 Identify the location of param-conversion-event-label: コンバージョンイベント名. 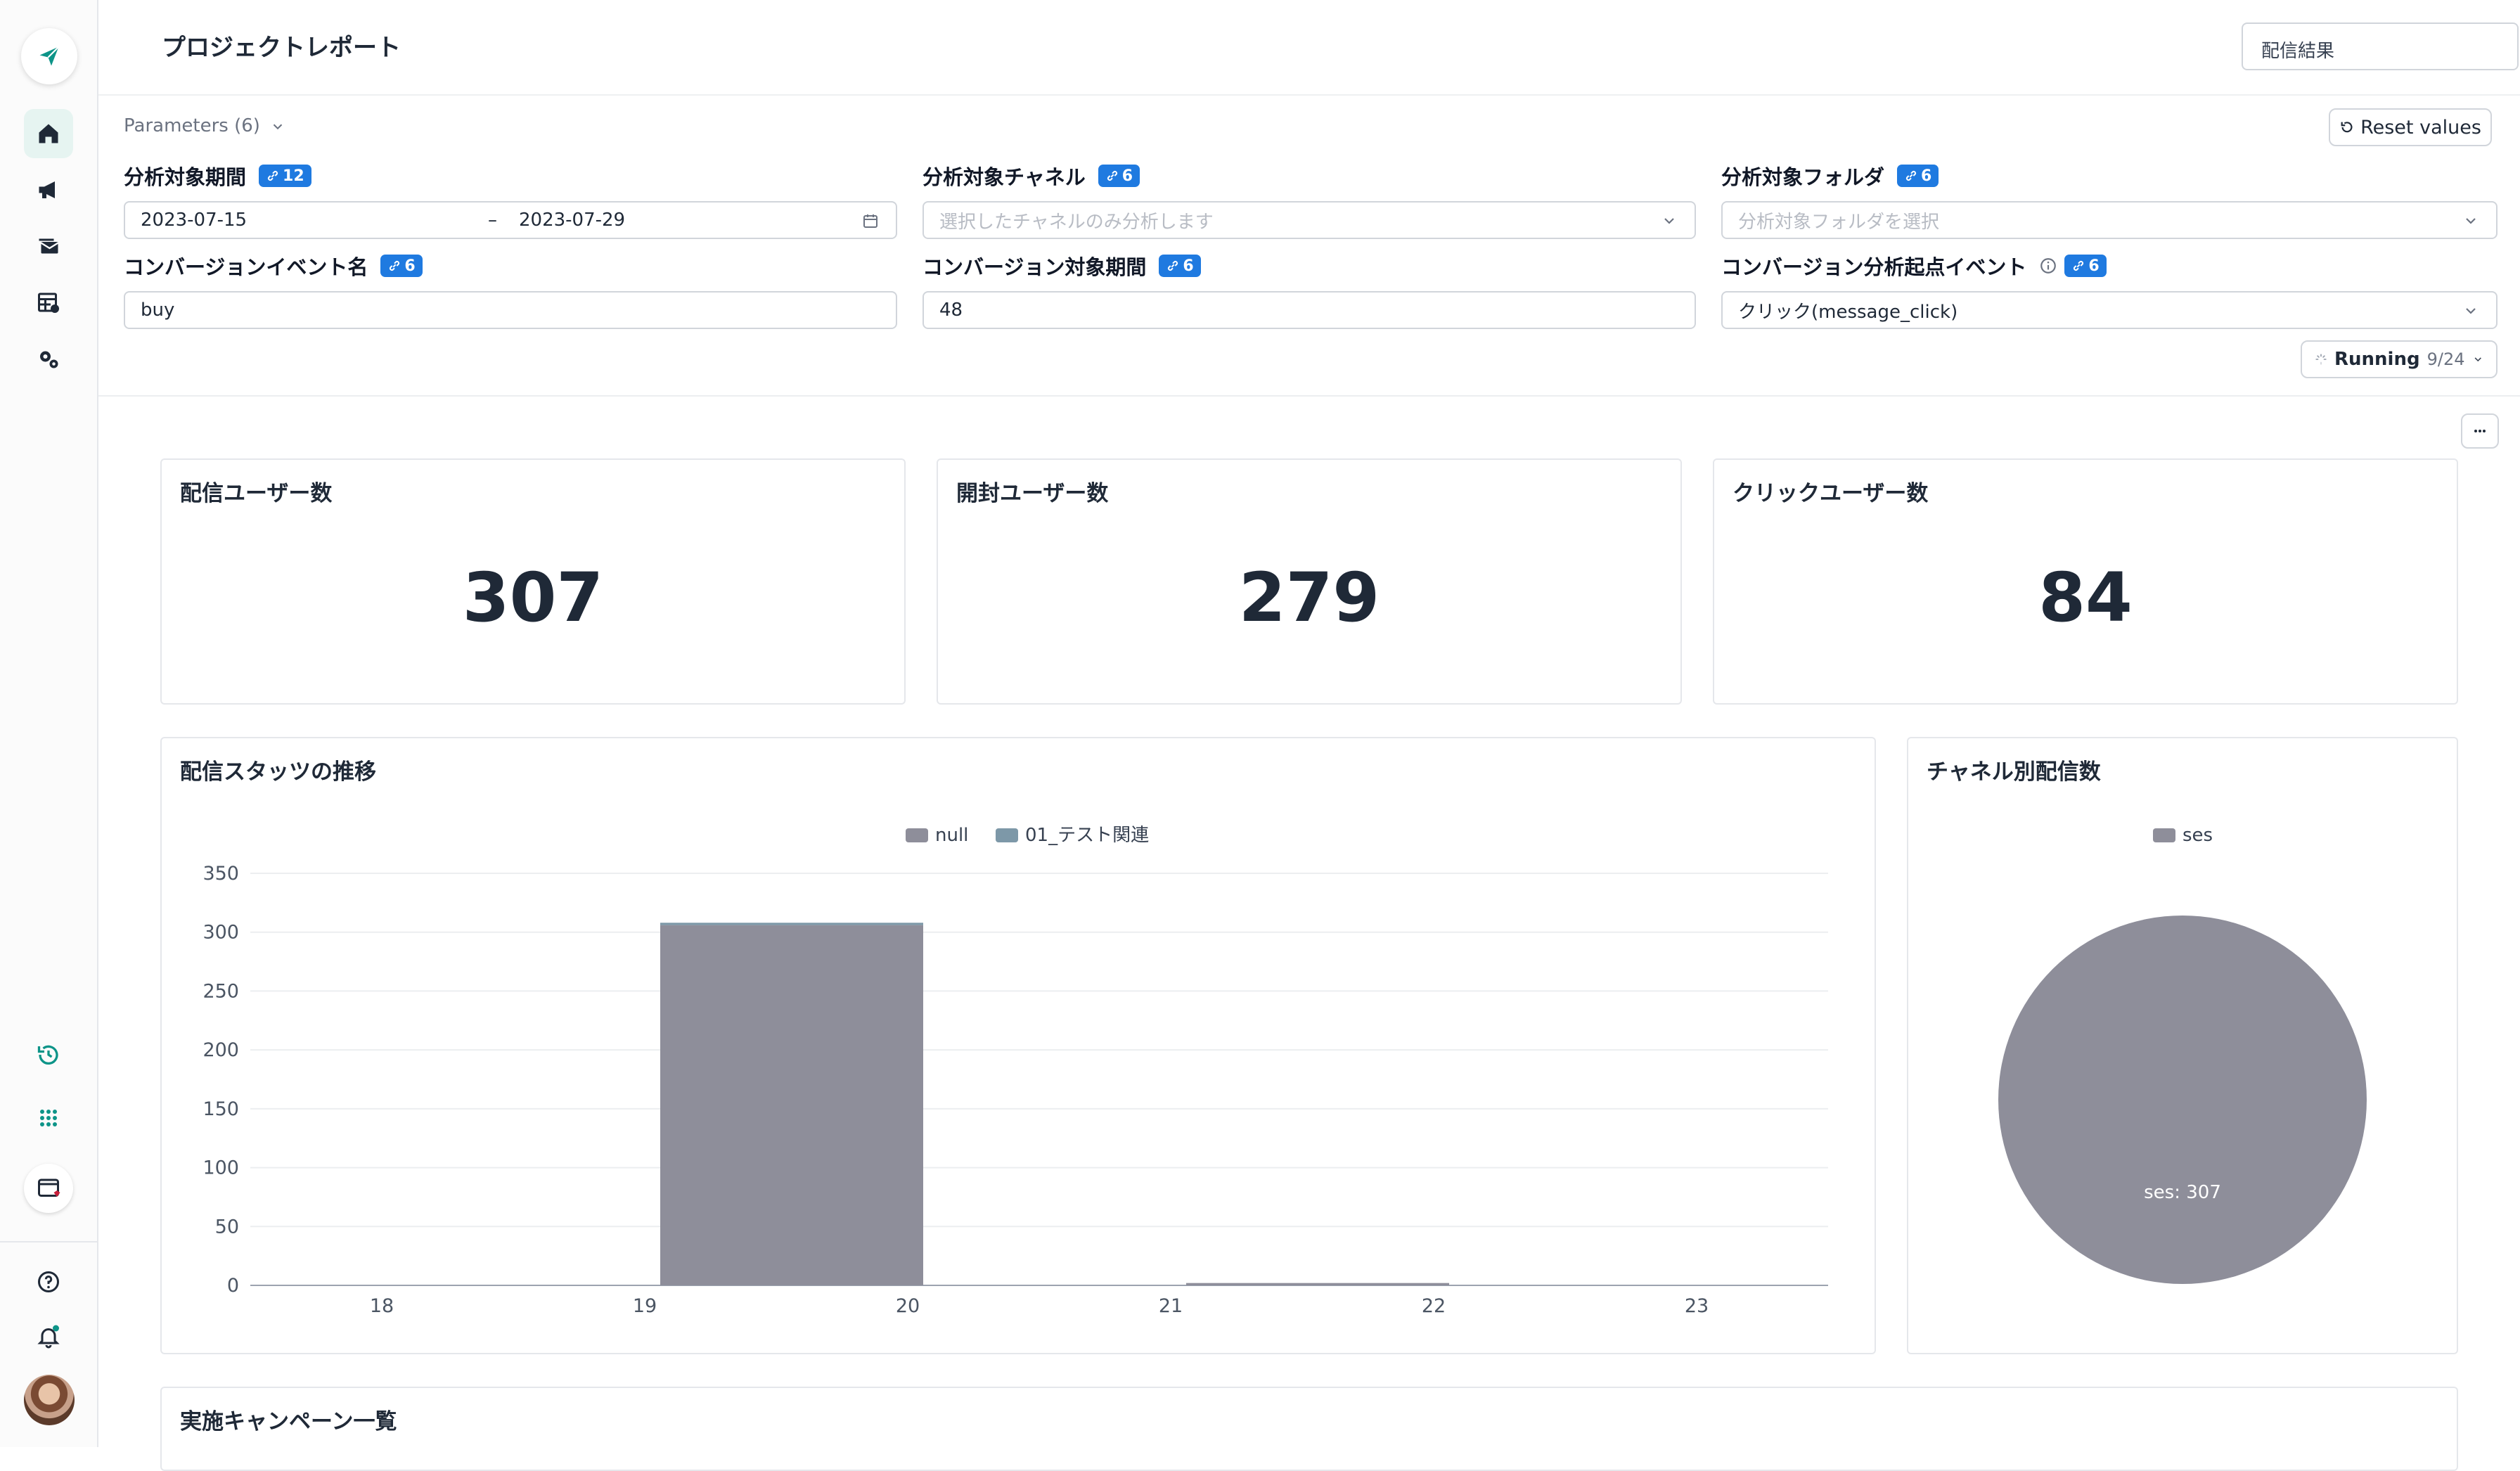
(246, 267).